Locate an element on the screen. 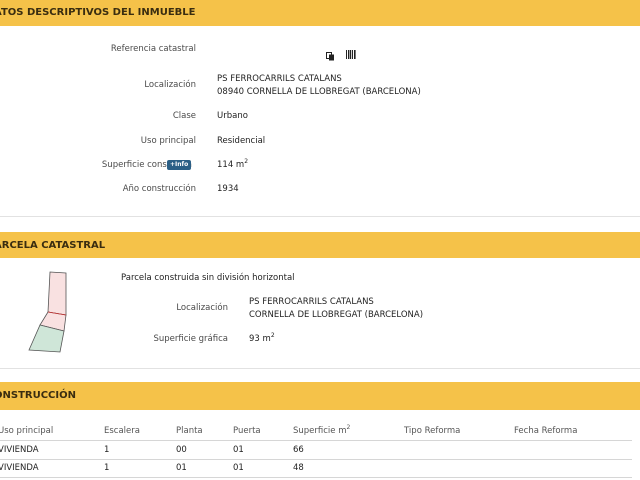 This screenshot has height=480, width=640. cell-planta: 00 is located at coordinates (181, 450).